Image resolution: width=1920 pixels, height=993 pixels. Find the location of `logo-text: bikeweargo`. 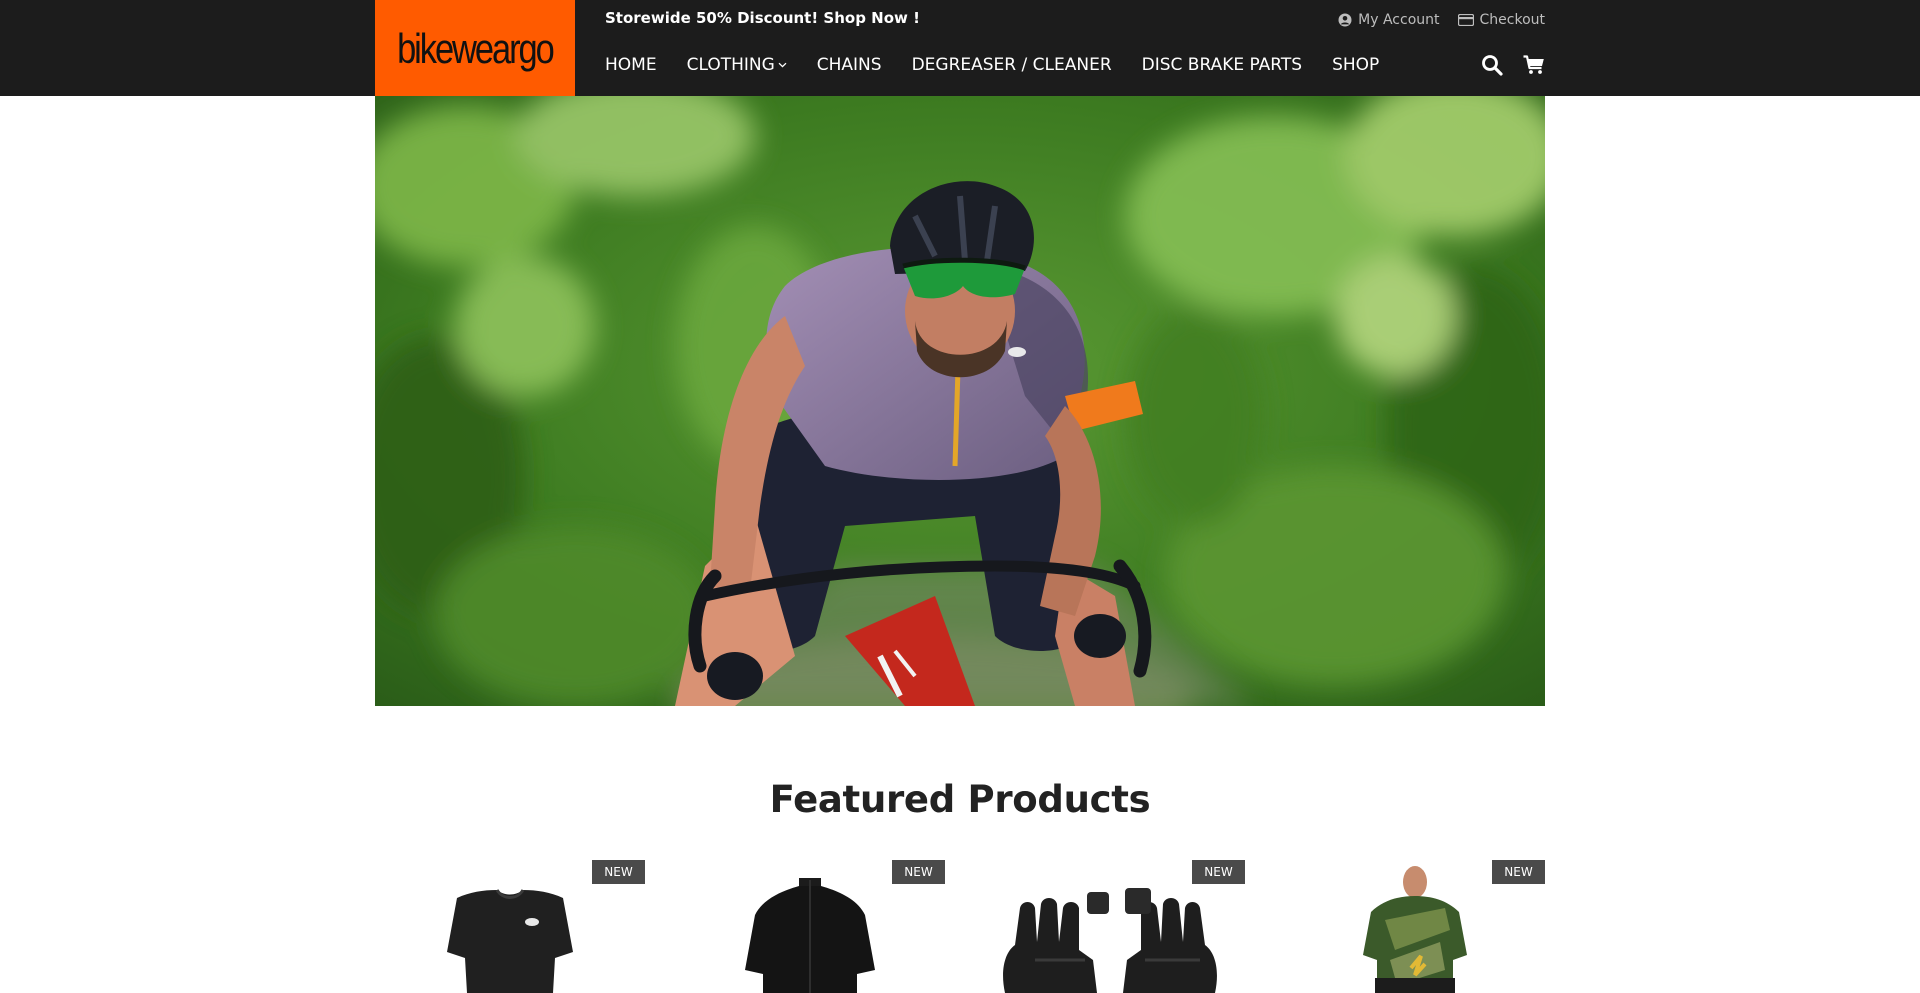

logo-text: bikeweargo is located at coordinates (476, 48).